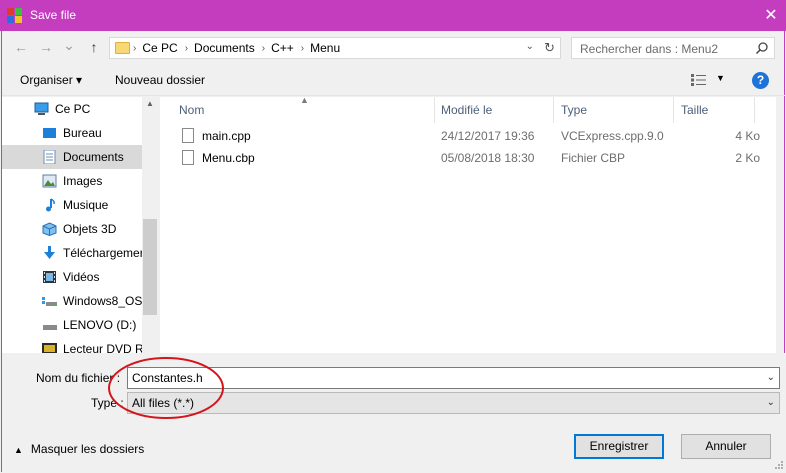 The width and height of the screenshot is (786, 473). Describe the element at coordinates (593, 158) in the screenshot. I see `file-type: Fichier CBP` at that location.